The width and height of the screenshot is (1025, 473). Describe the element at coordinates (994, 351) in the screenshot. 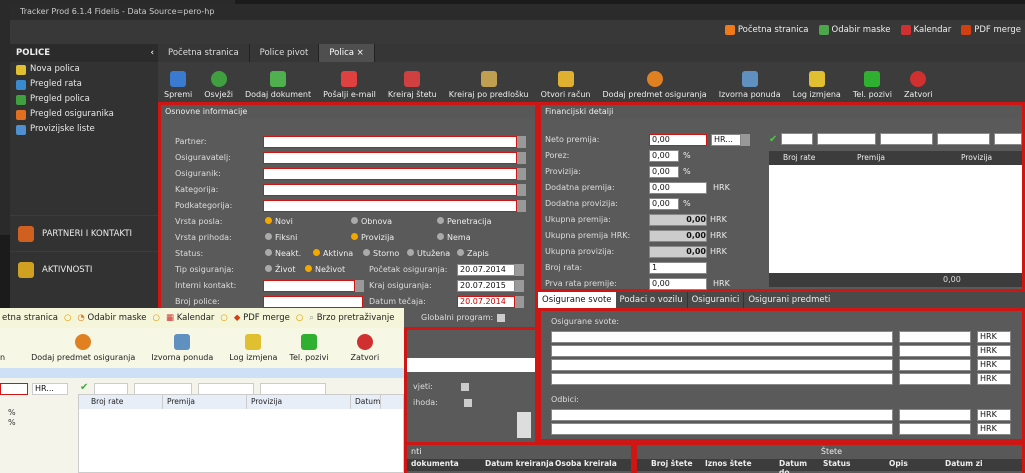

I see `sum-currency-2: HRK` at that location.